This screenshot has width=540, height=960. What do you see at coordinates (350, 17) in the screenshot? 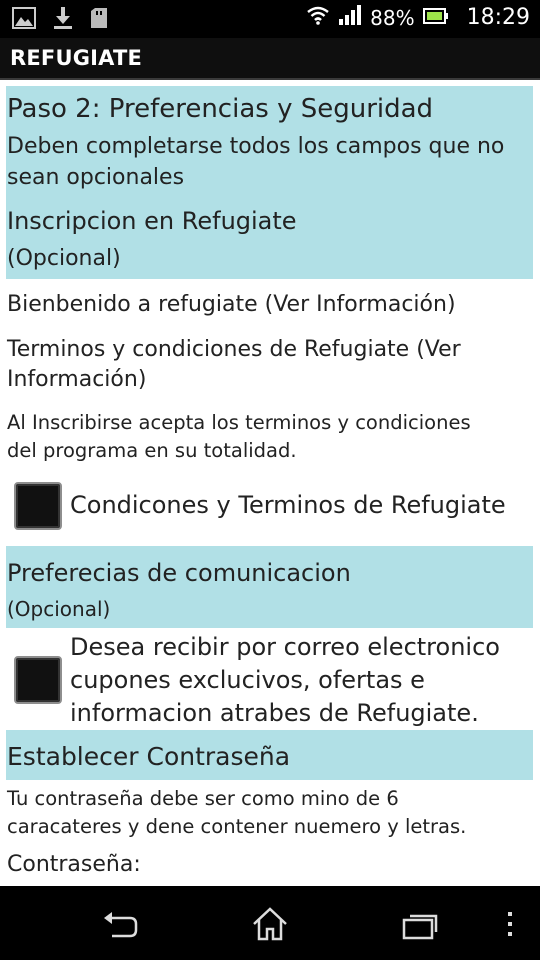
I see `signal-icon` at bounding box center [350, 17].